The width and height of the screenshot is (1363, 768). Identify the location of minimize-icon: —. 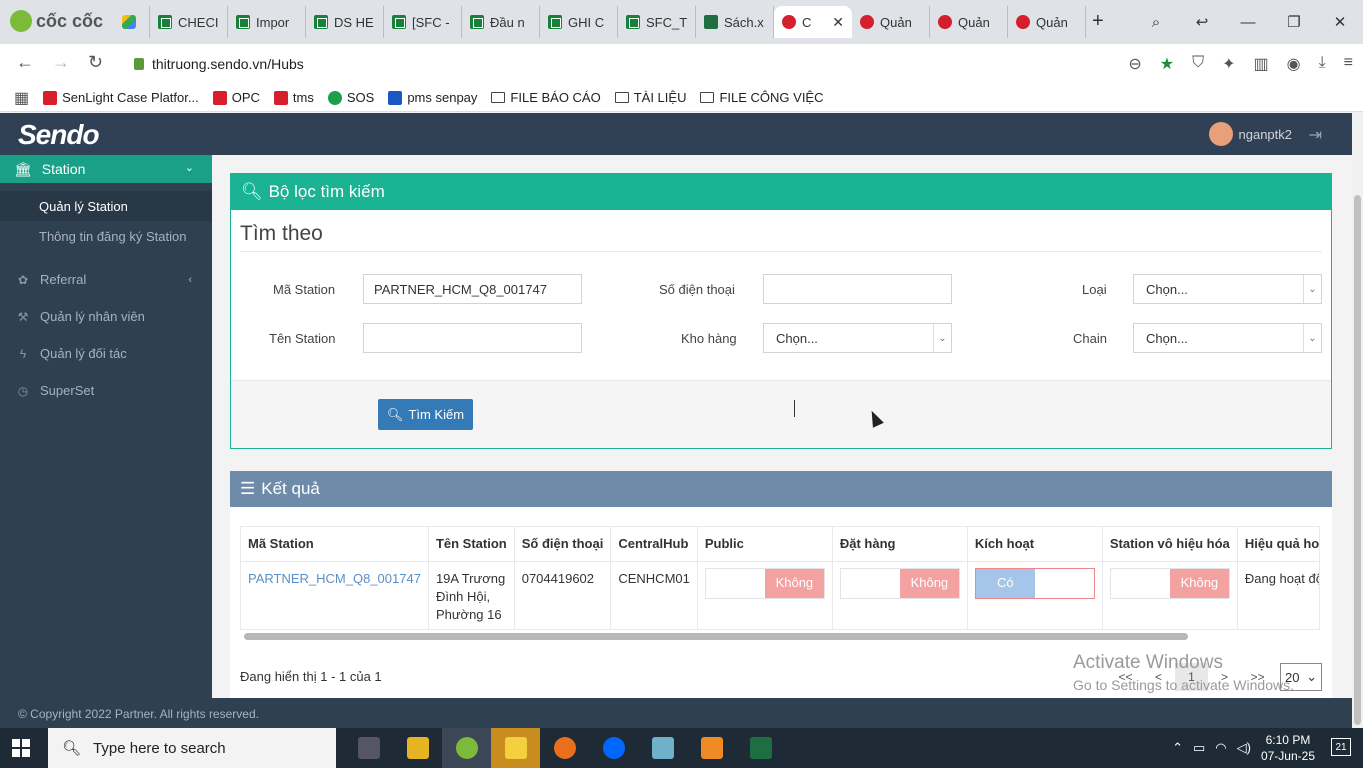
(1248, 22).